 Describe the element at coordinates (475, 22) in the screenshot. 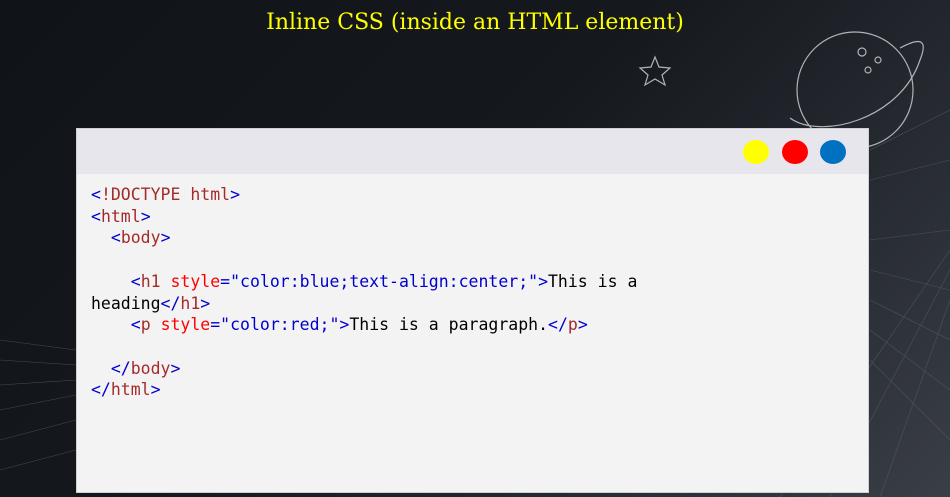

I see `slide-title: Inline CSS (inside an HTML element)` at that location.